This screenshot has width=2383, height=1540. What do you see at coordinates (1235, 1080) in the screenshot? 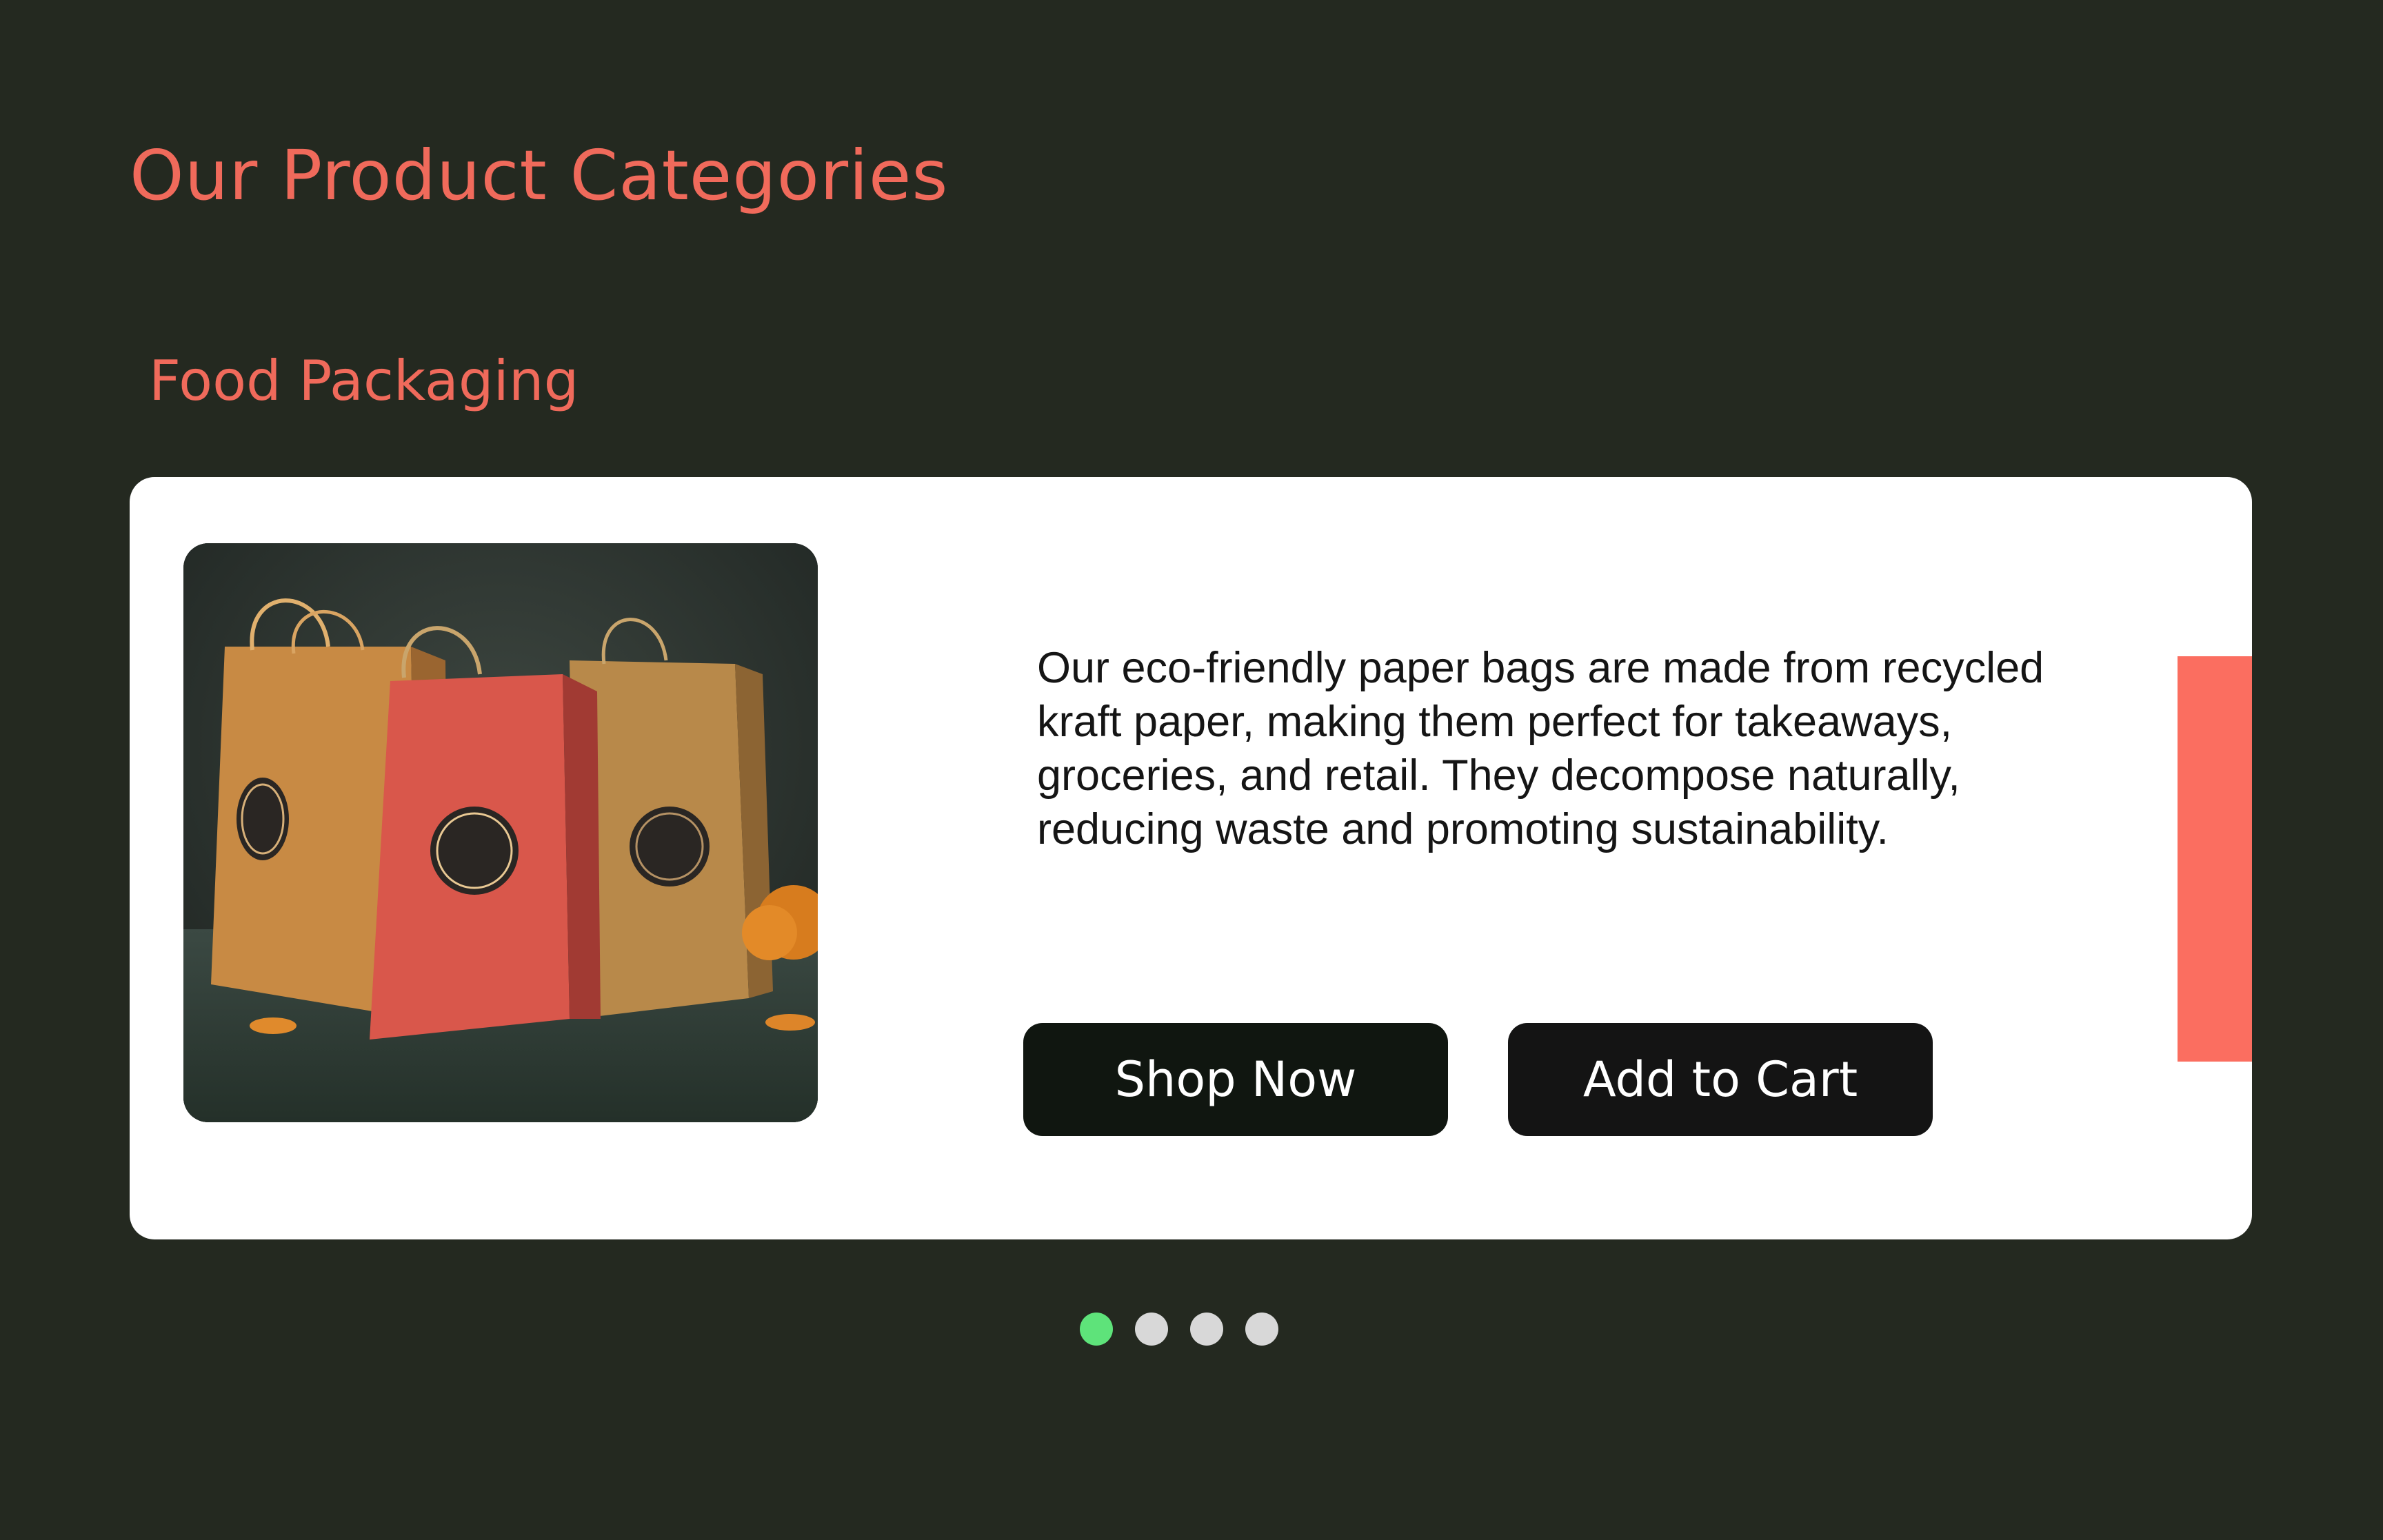
I see `shop-now-button: Shop Now` at bounding box center [1235, 1080].